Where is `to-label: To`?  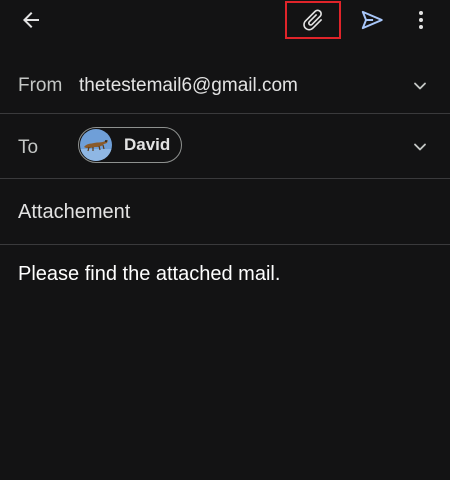
to-label: To is located at coordinates (28, 147).